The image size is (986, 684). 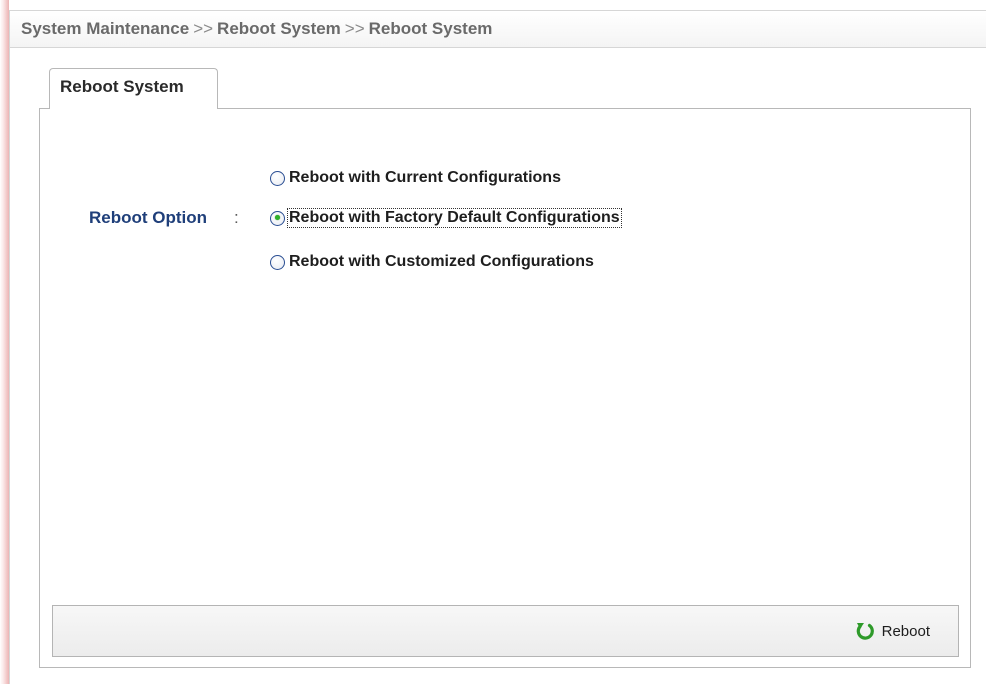 I want to click on radio-button-customized, so click(x=277, y=262).